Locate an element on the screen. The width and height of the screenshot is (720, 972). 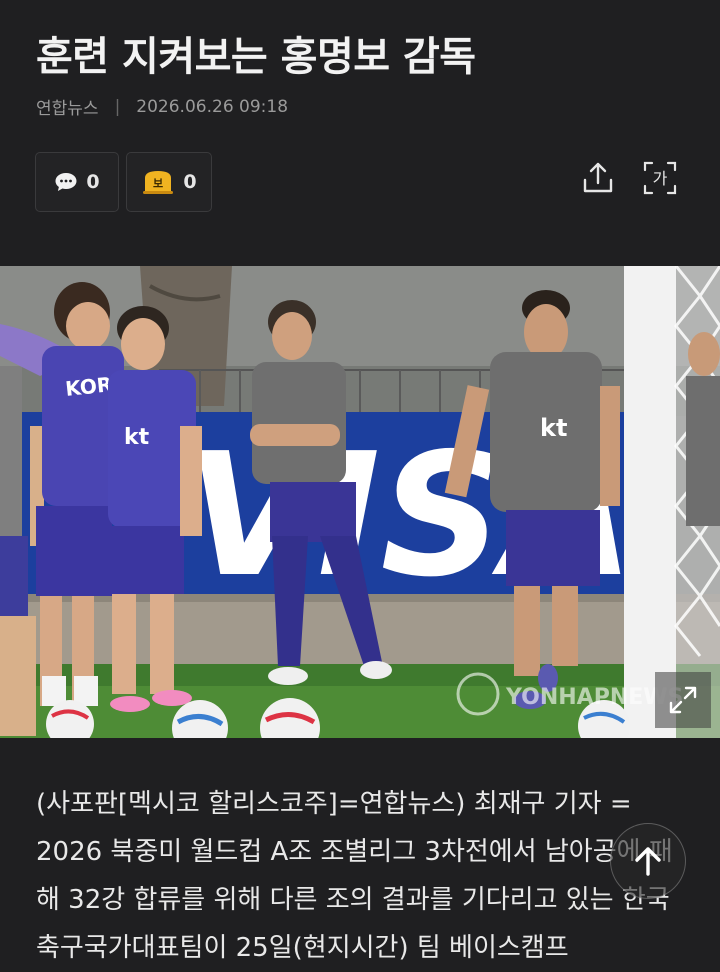
reaction-count: 0 is located at coordinates (190, 182).